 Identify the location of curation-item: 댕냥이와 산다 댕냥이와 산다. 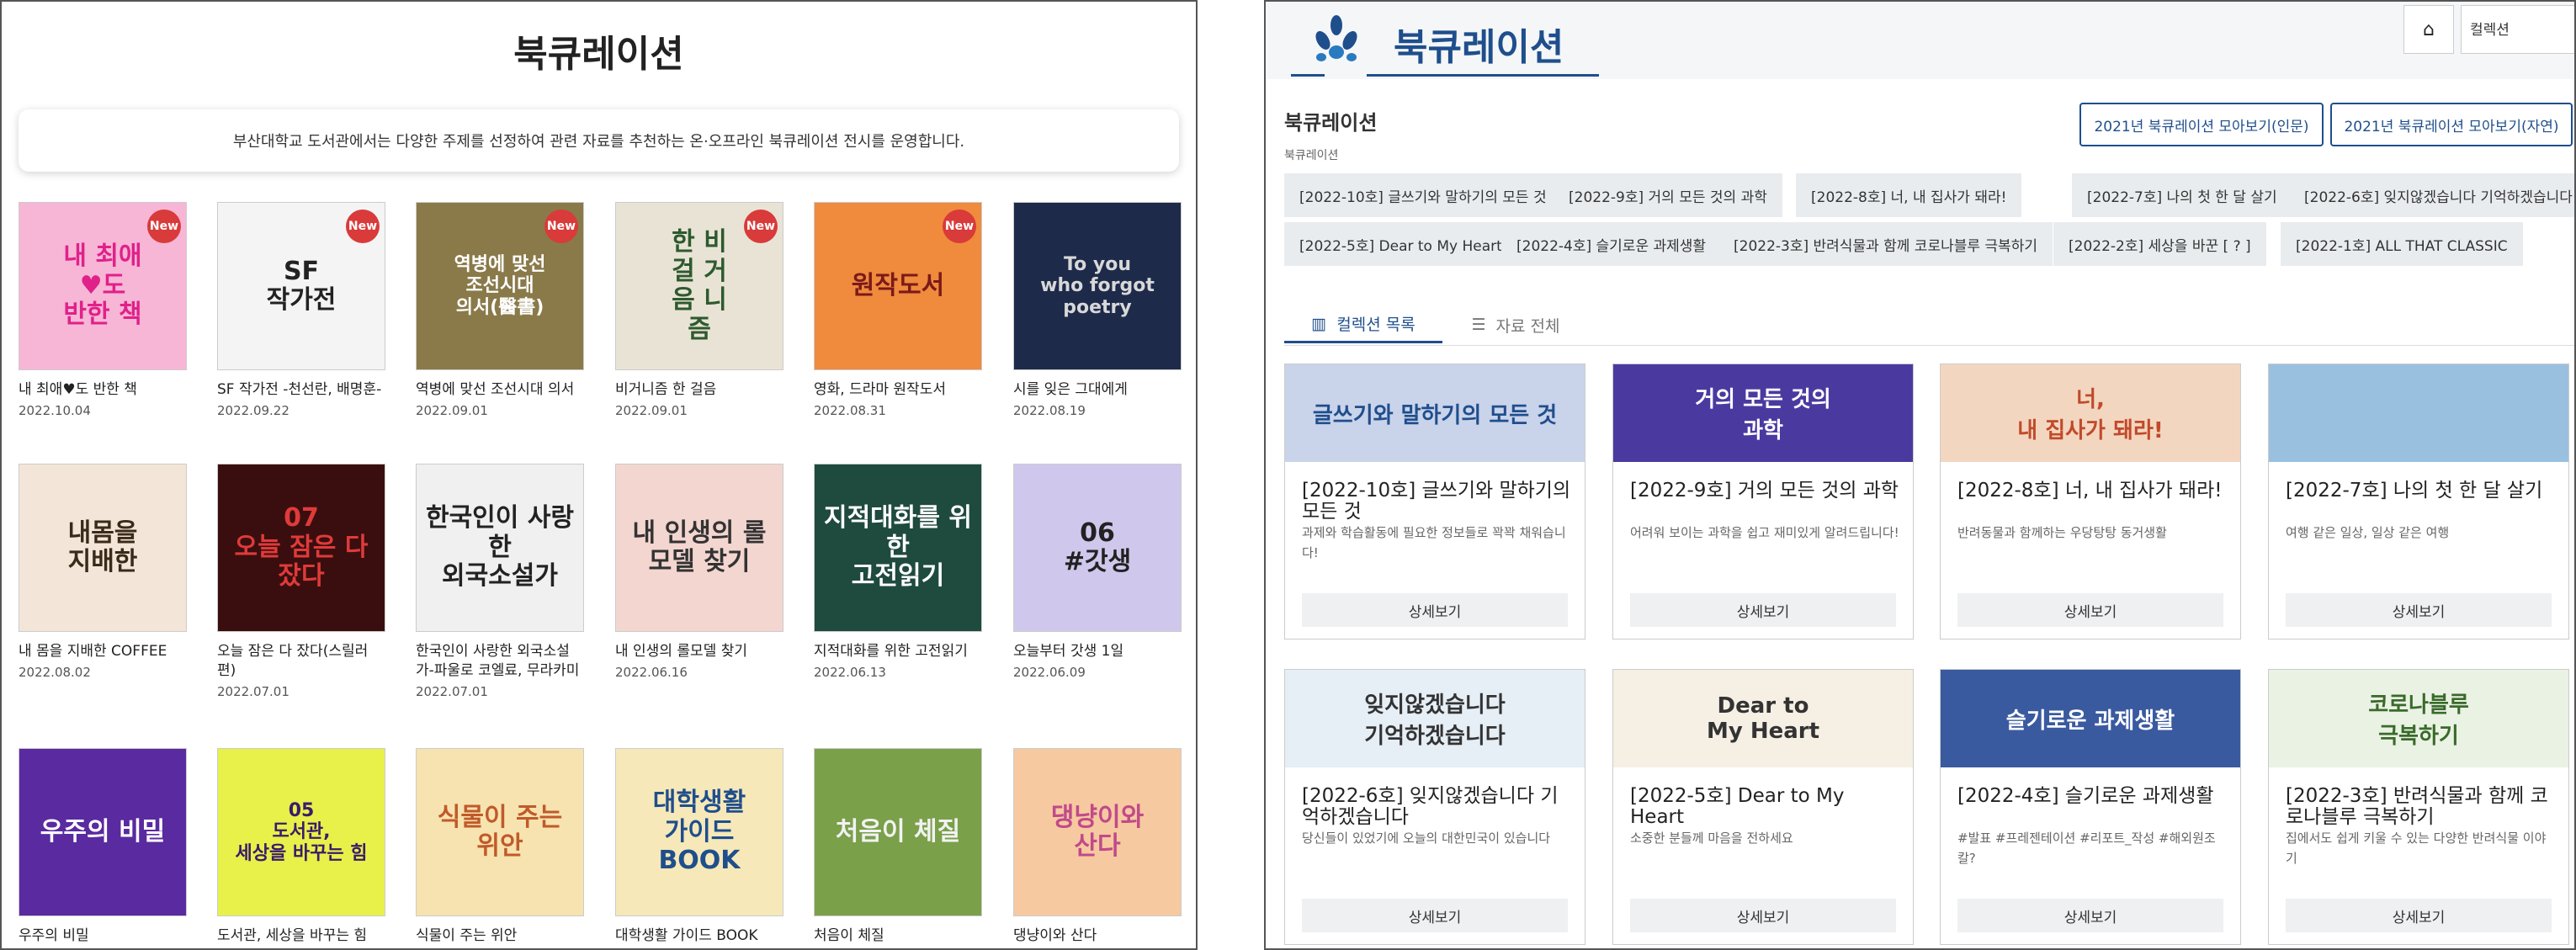
(1097, 848).